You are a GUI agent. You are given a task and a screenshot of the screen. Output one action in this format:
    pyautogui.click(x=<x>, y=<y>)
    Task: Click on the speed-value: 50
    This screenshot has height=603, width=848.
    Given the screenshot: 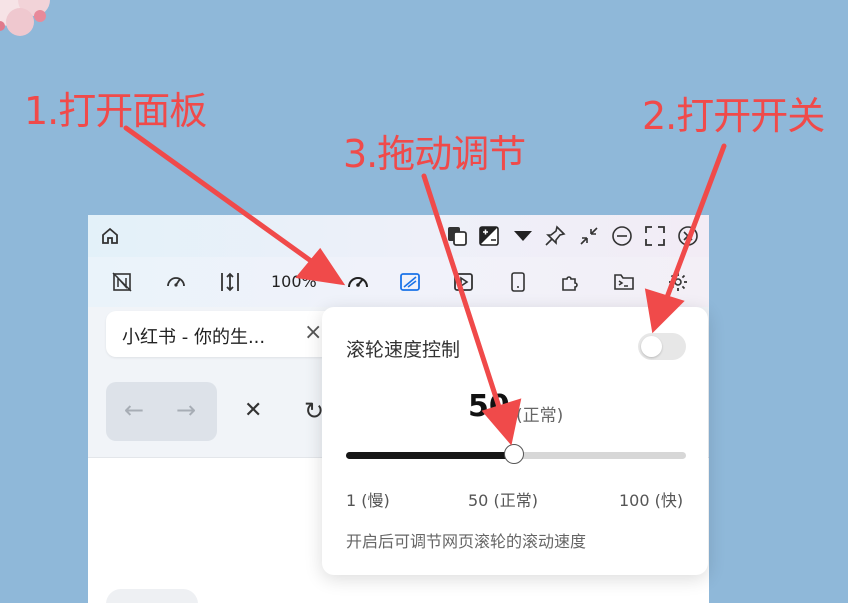 What is the action you would take?
    pyautogui.click(x=489, y=406)
    